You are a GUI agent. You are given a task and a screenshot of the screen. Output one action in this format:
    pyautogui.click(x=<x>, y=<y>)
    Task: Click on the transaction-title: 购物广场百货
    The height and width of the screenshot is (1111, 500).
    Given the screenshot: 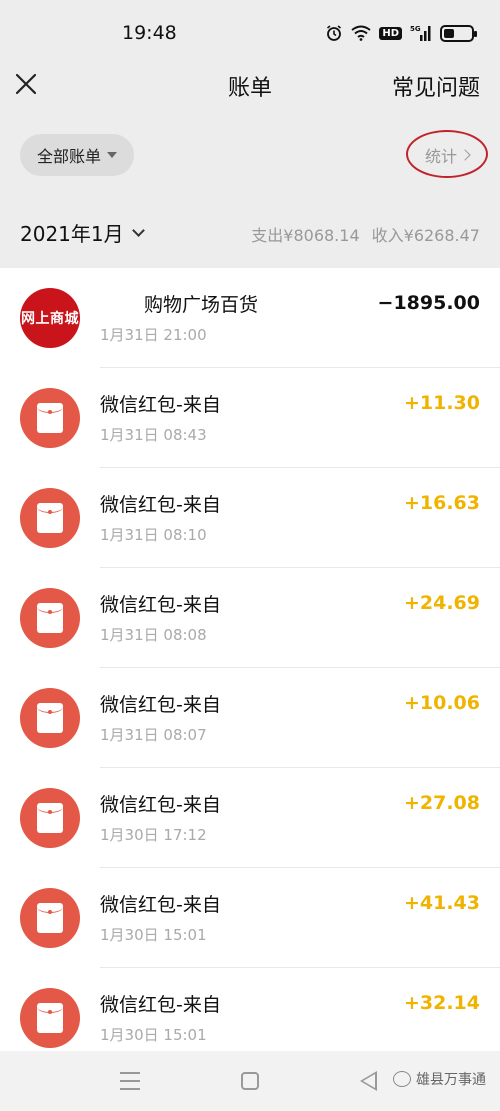 What is the action you would take?
    pyautogui.click(x=201, y=305)
    